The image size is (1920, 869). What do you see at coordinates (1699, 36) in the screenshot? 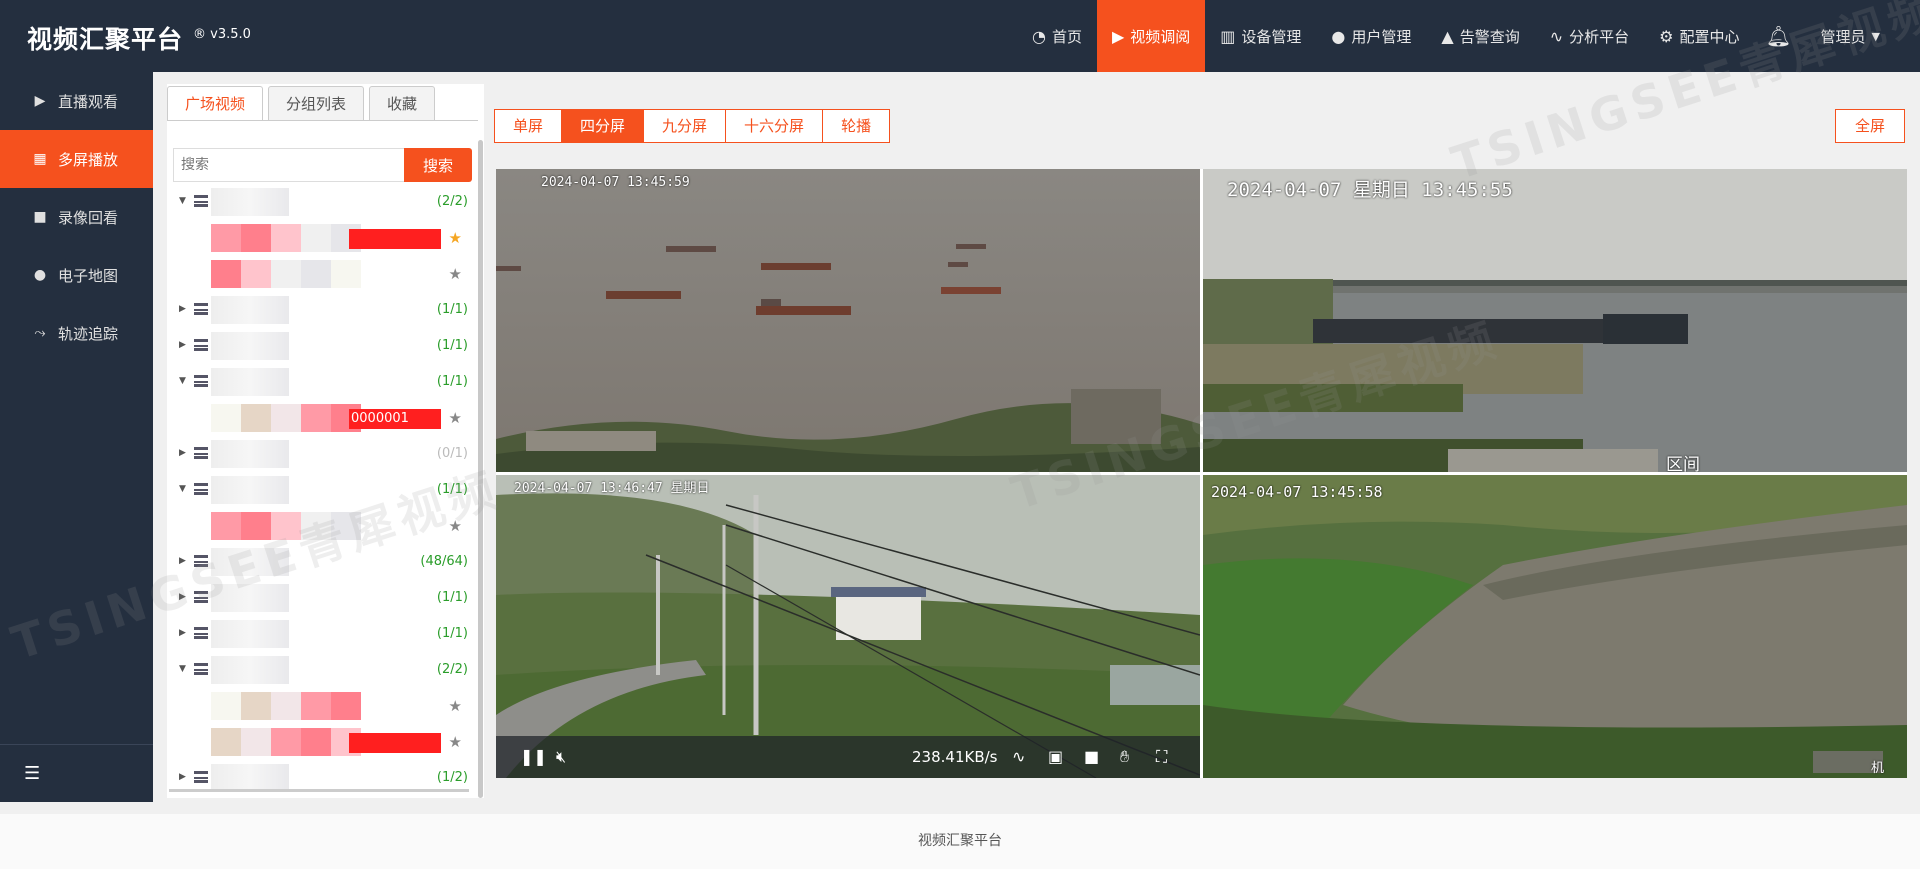
I see `nav-config-center: ⚙ 配置中心` at bounding box center [1699, 36].